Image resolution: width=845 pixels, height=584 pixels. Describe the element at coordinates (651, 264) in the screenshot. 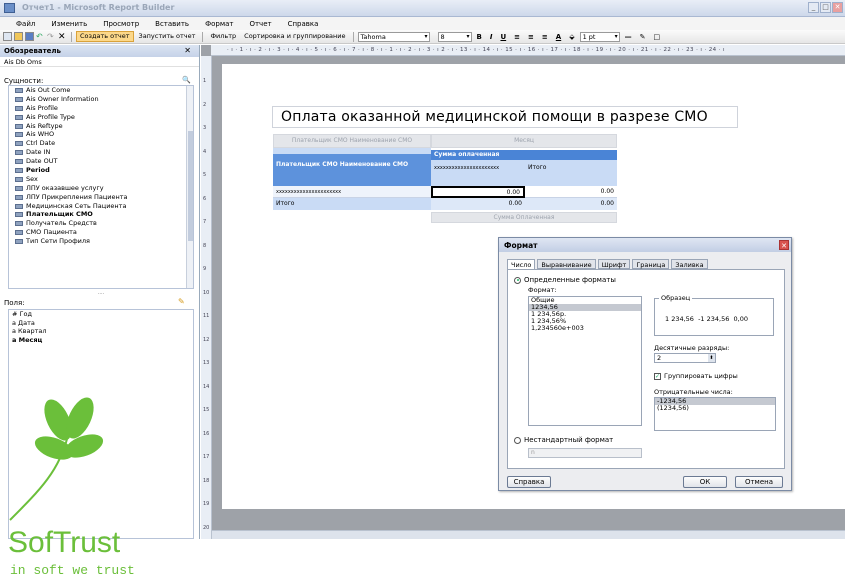

I see `tab-border: Граница` at that location.